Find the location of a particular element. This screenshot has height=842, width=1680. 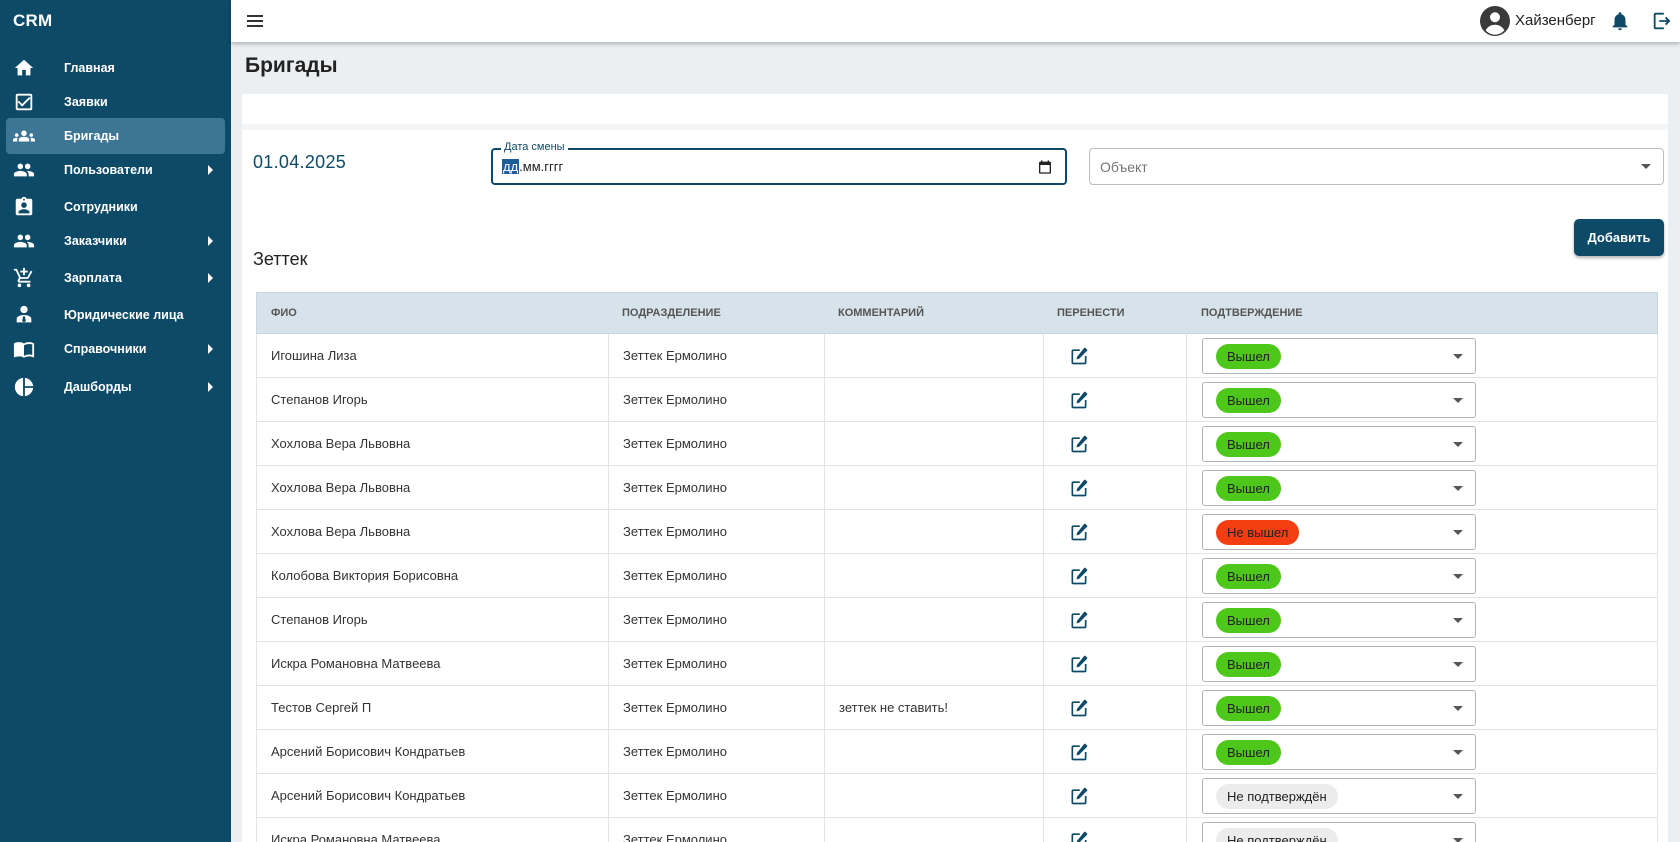

comment-text: зеттек не ставить! is located at coordinates (893, 707).